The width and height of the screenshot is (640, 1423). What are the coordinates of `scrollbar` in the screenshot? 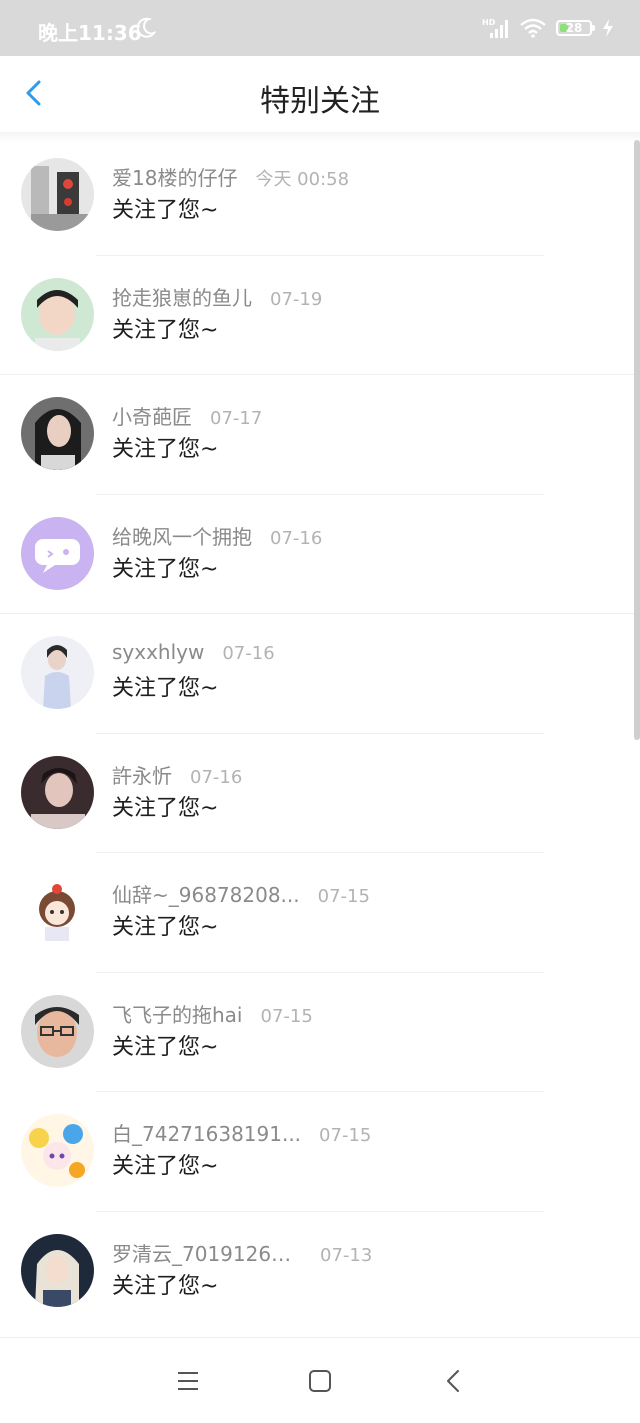 It's located at (637, 440).